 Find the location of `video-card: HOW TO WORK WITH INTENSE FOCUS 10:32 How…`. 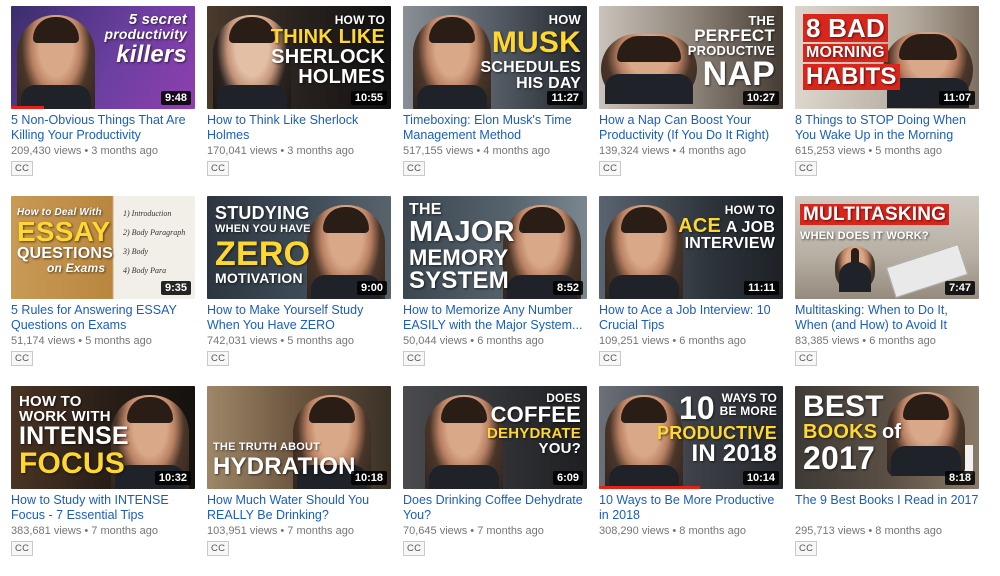

video-card: HOW TO WORK WITH INTENSE FOCUS 10:32 How… is located at coordinates (103, 481).